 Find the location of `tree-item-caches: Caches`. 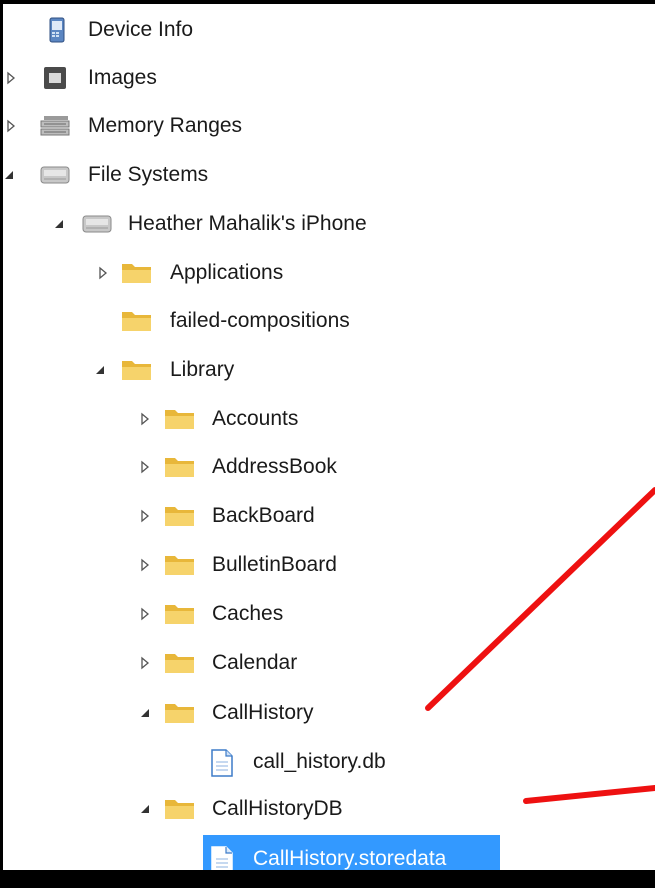

tree-item-caches: Caches is located at coordinates (327, 614).